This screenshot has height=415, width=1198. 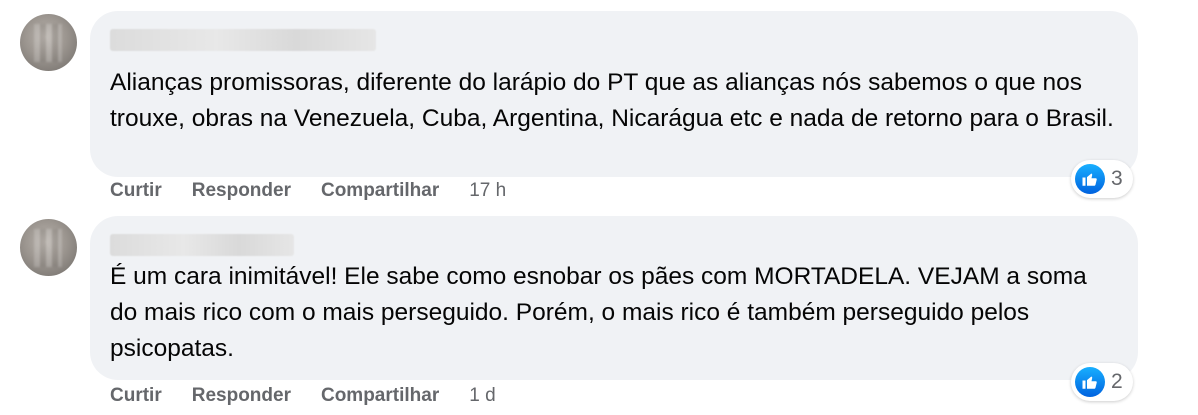 What do you see at coordinates (1117, 178) in the screenshot?
I see `reaction-count: 3` at bounding box center [1117, 178].